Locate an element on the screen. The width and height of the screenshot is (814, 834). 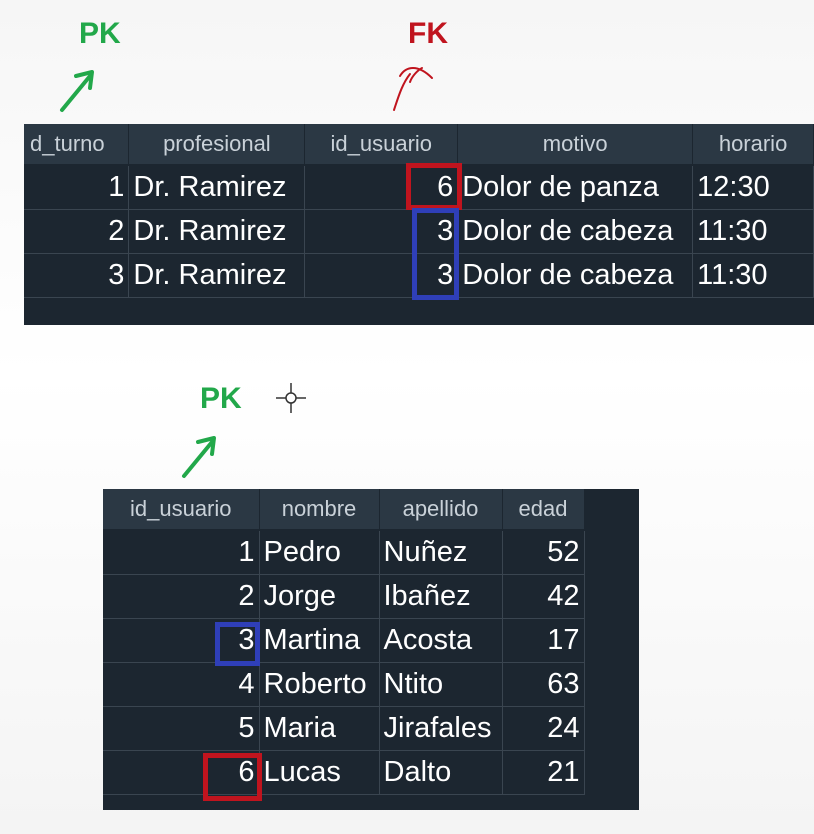
cell-edad: 21 is located at coordinates (543, 772).